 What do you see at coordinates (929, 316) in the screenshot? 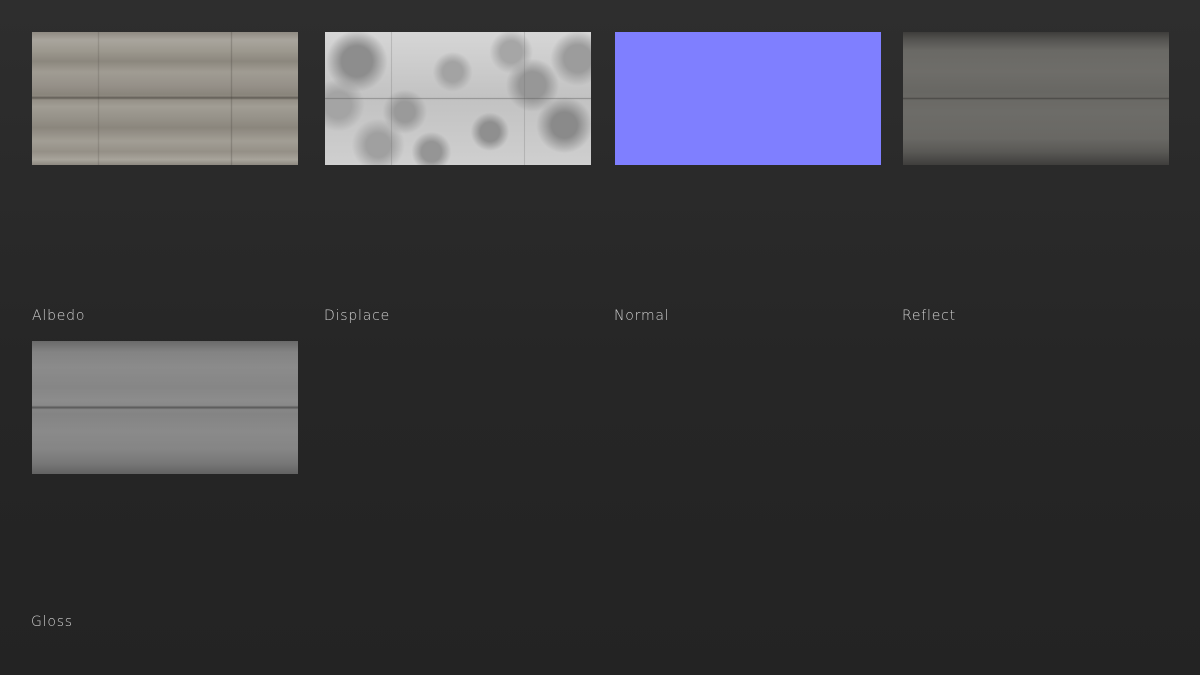
I see `reflect-map-label: Reflect` at bounding box center [929, 316].